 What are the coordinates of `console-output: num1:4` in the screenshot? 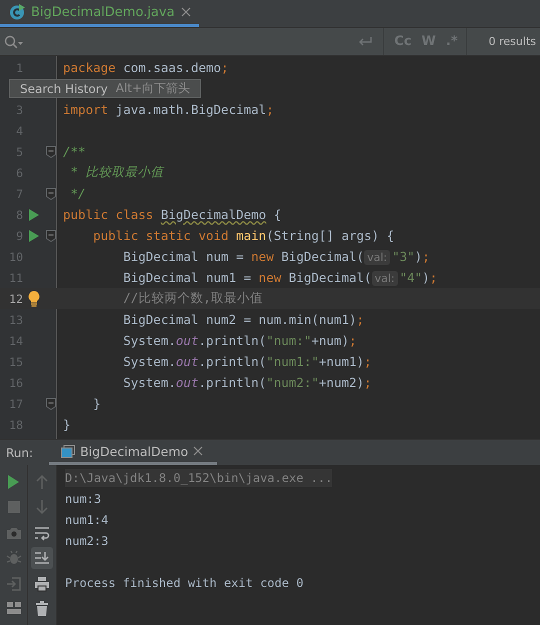 It's located at (86, 519).